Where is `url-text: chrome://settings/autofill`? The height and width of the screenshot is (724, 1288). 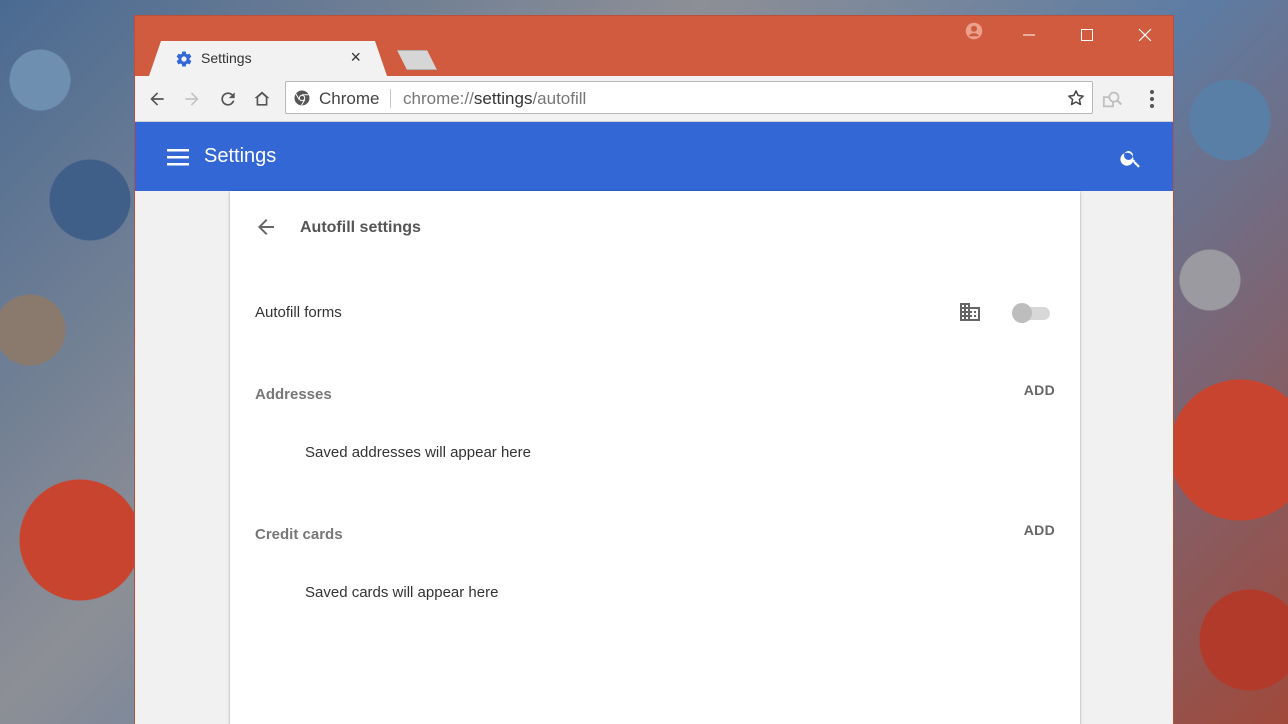 url-text: chrome://settings/autofill is located at coordinates (494, 99).